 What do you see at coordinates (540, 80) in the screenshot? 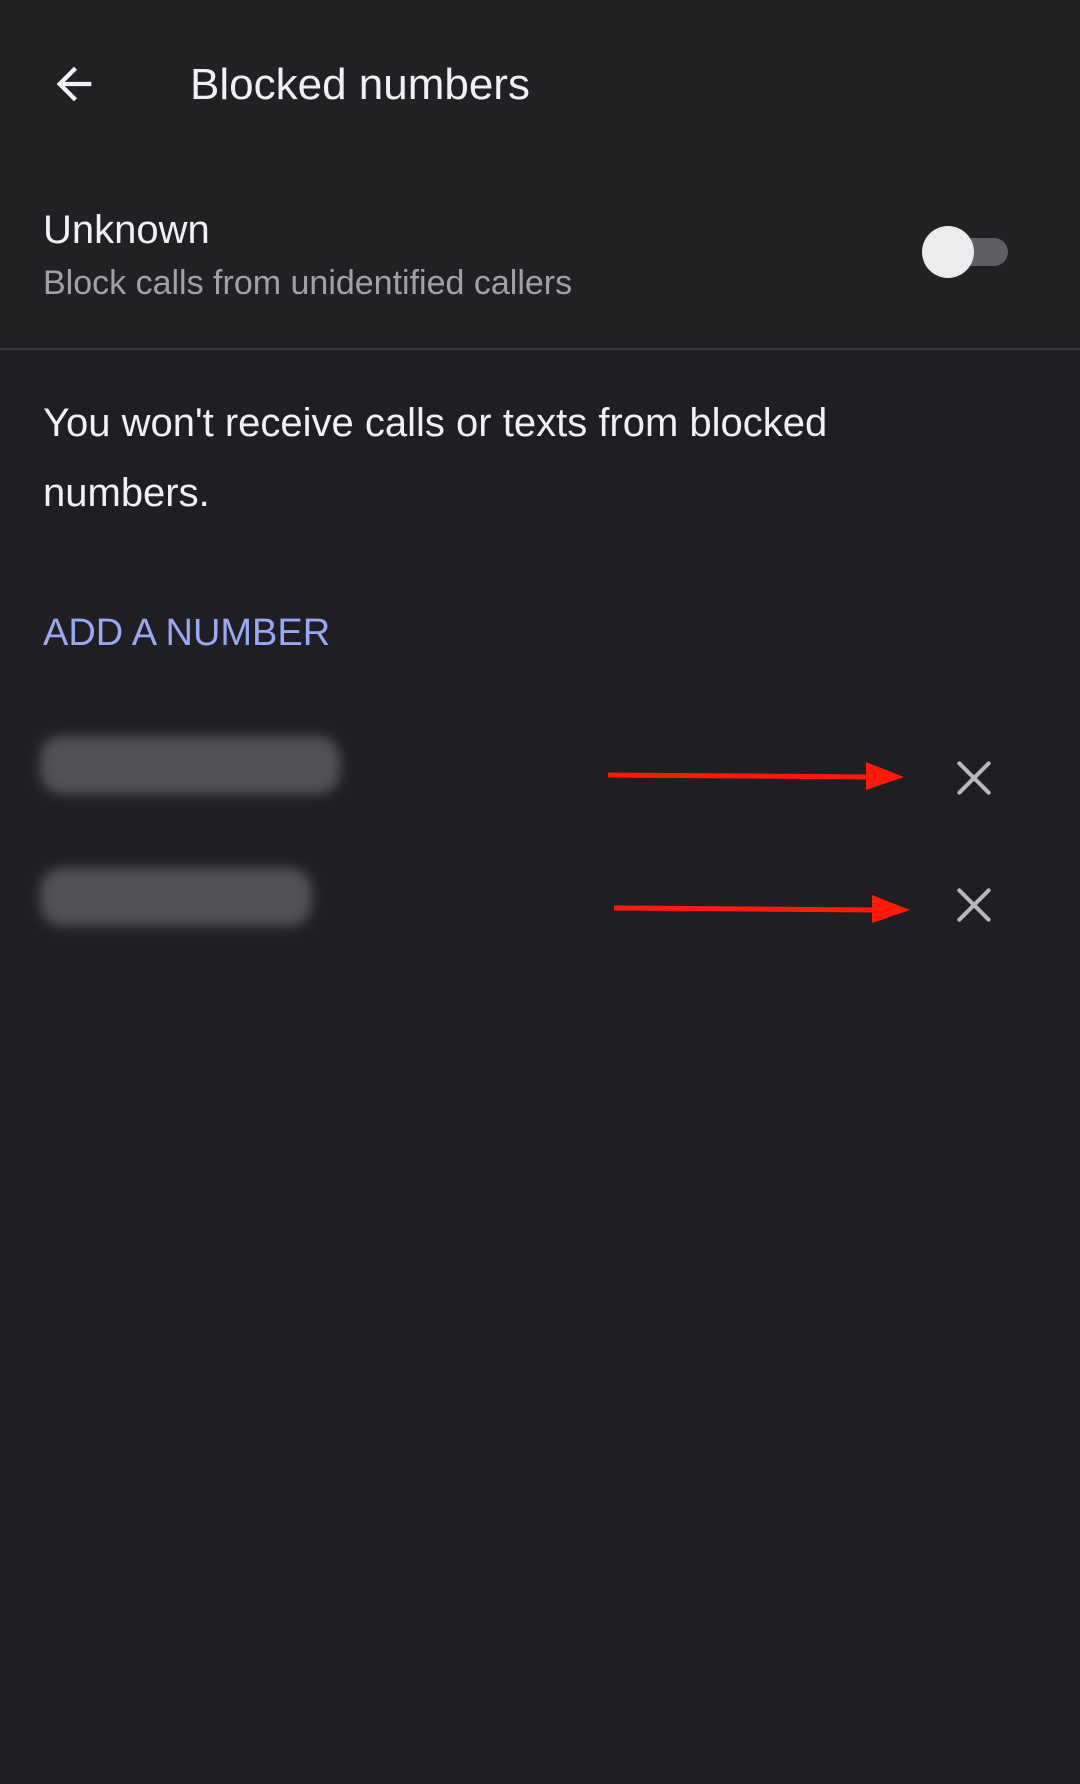
I see `top-app-bar` at bounding box center [540, 80].